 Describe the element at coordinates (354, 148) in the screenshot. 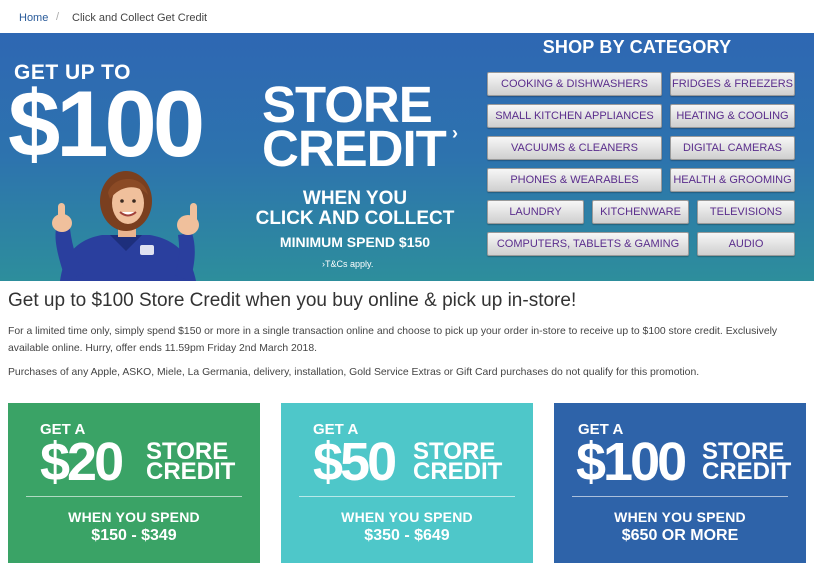

I see `hero-credit: CREDIT` at that location.